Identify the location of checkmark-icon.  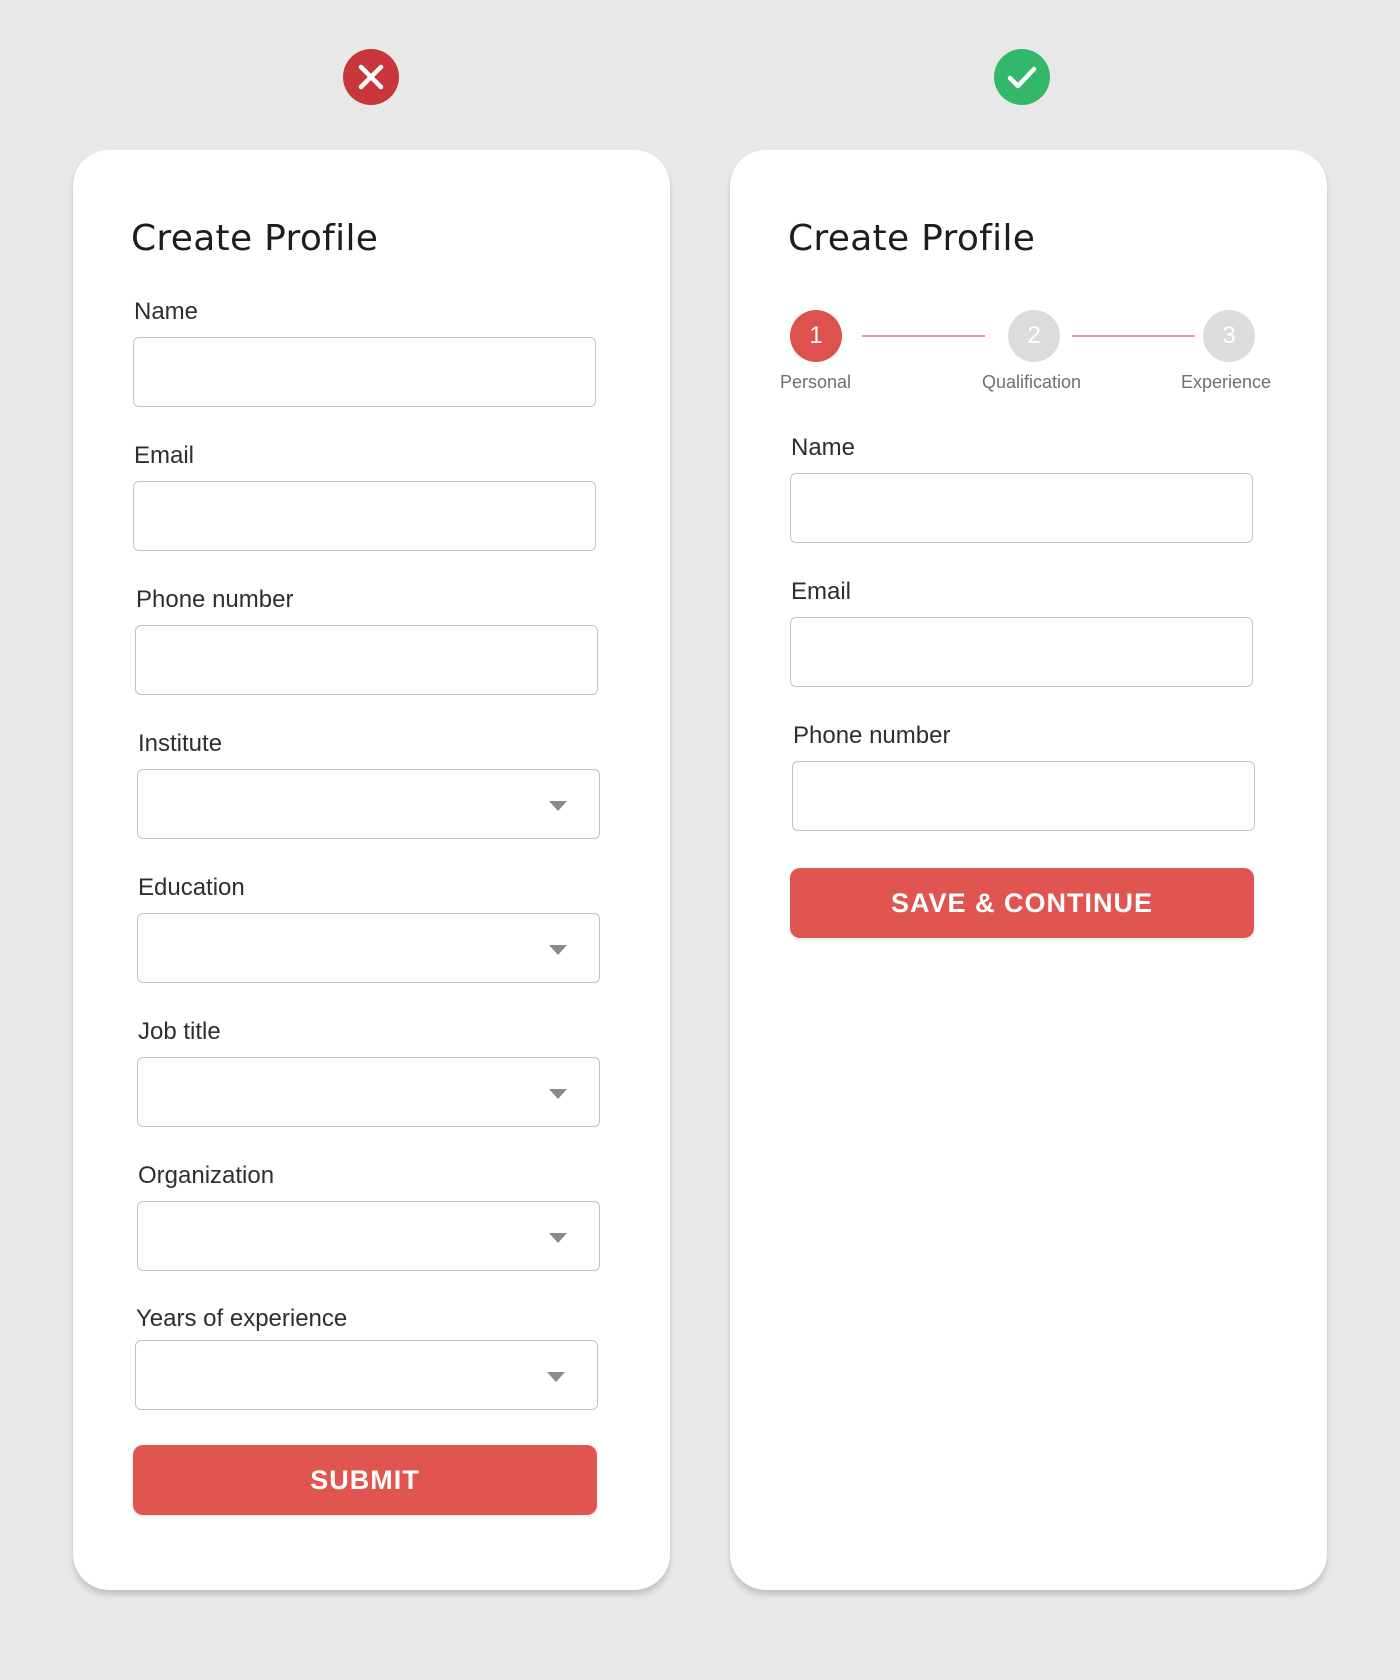
(1022, 77).